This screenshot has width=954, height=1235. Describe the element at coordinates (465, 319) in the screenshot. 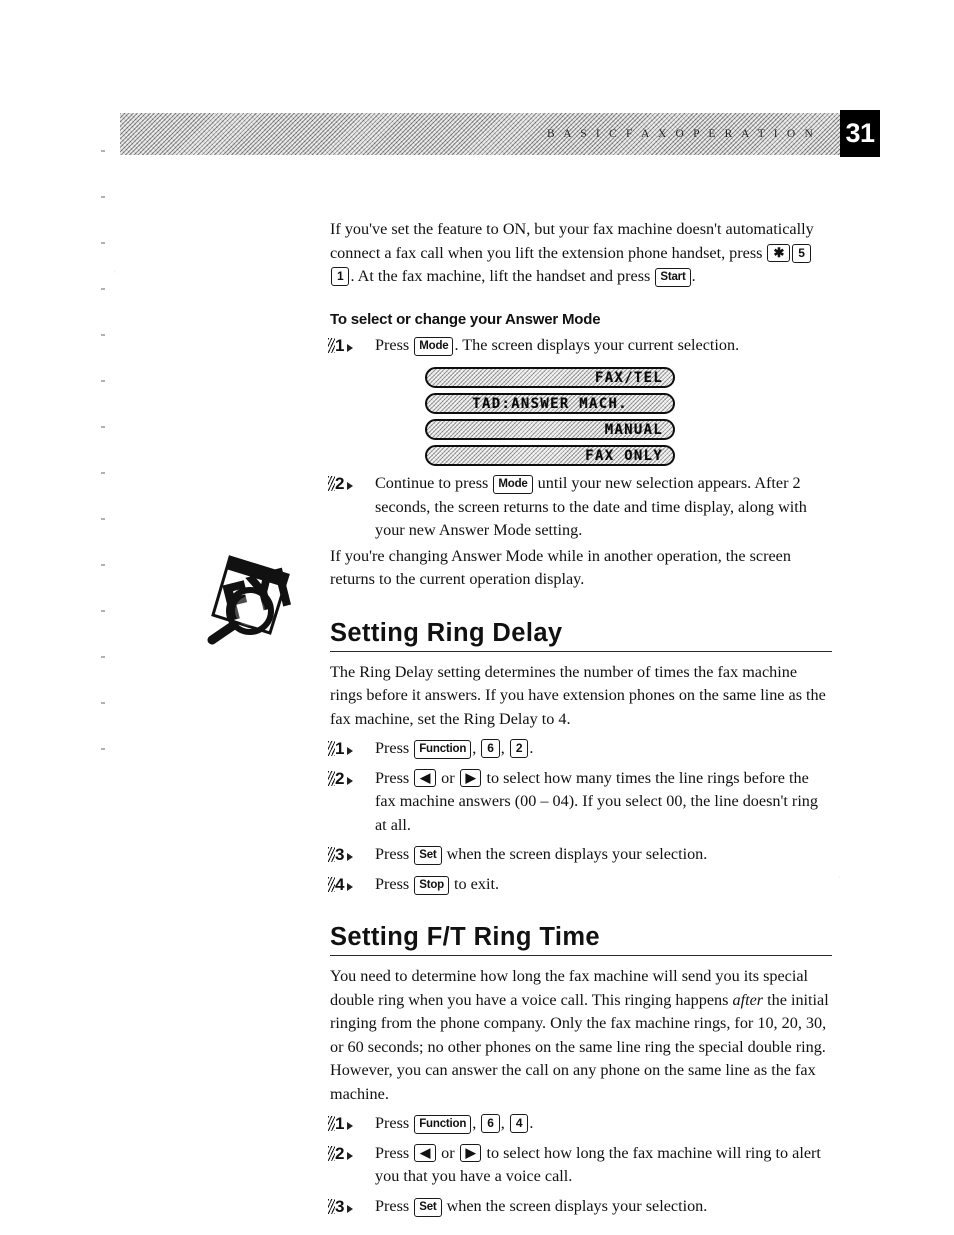

I see `answer-mode-subheading: To select or change your Answer Mode` at that location.